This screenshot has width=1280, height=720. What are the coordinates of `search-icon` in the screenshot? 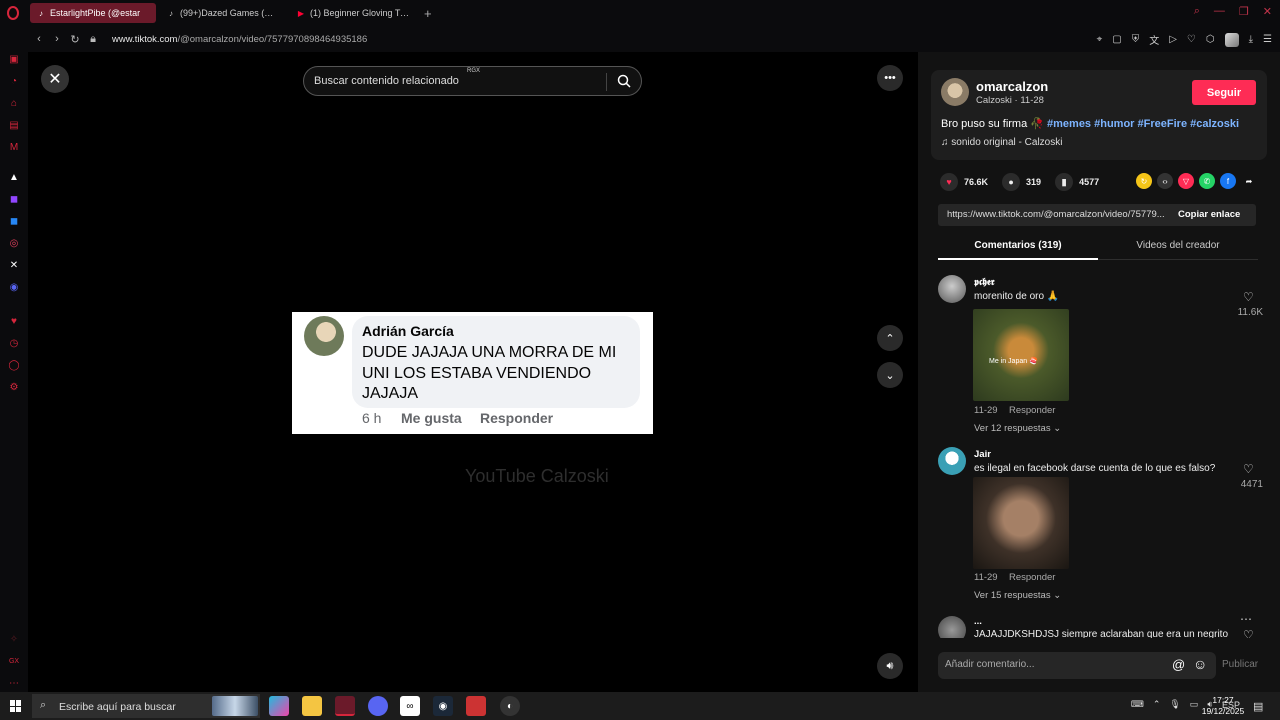 It's located at (624, 81).